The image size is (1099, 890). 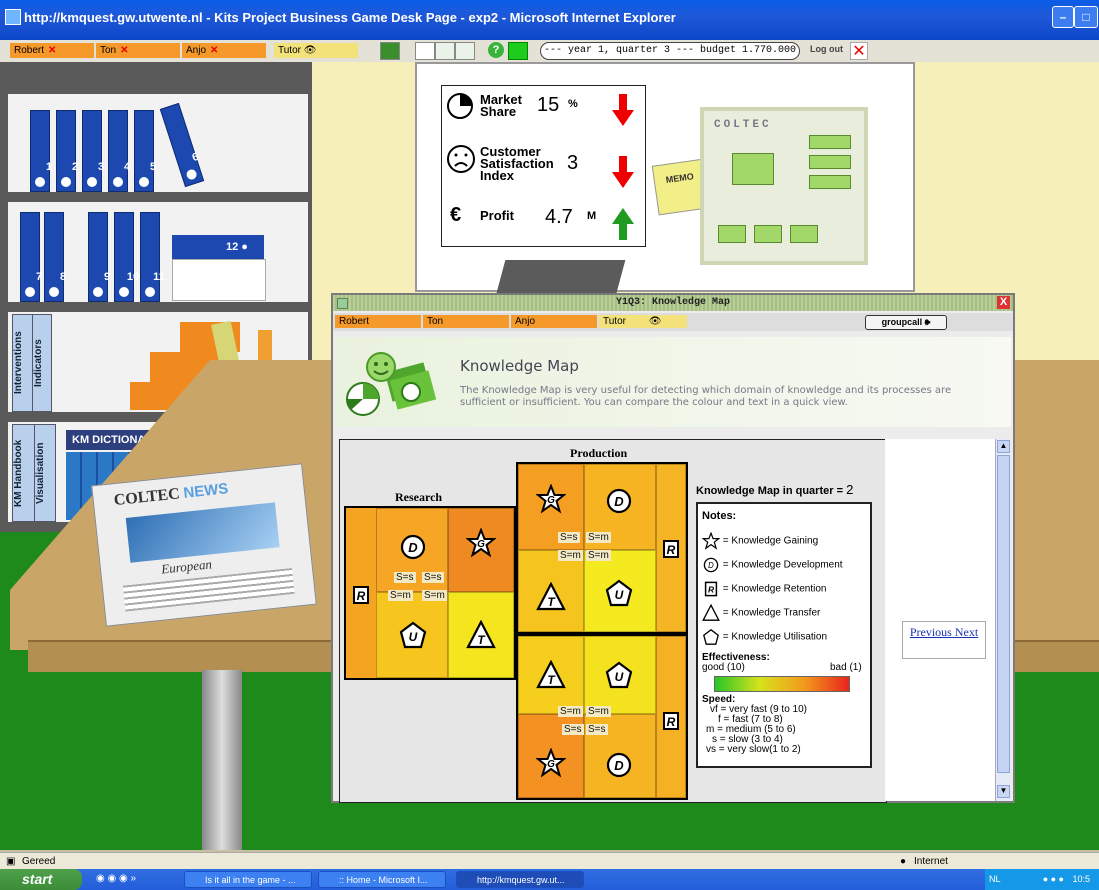 What do you see at coordinates (119, 151) in the screenshot?
I see `binder-4: 4` at bounding box center [119, 151].